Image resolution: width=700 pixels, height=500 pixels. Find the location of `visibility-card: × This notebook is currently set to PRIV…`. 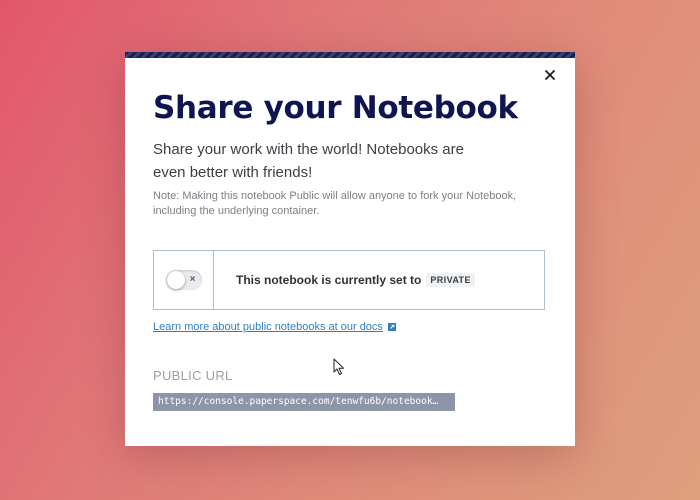

visibility-card: × This notebook is currently set to PRIV… is located at coordinates (349, 280).